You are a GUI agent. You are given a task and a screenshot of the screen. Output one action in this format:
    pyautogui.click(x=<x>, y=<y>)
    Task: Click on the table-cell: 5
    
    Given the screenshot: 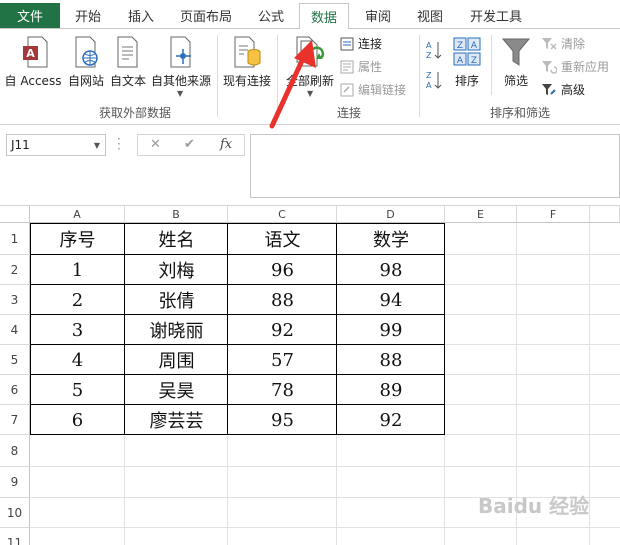 What is the action you would take?
    pyautogui.click(x=77, y=390)
    